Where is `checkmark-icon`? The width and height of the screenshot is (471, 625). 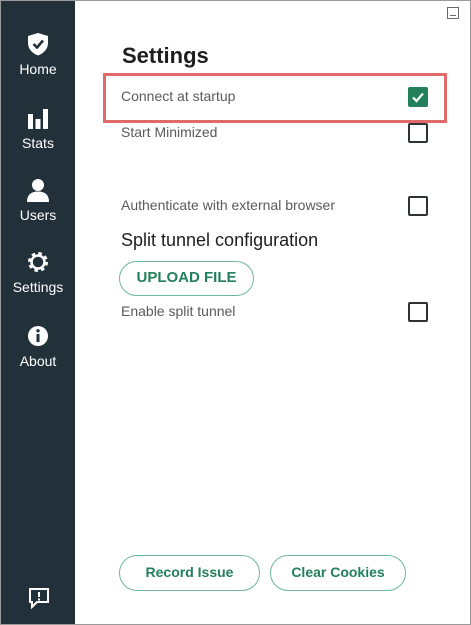
checkmark-icon is located at coordinates (418, 97).